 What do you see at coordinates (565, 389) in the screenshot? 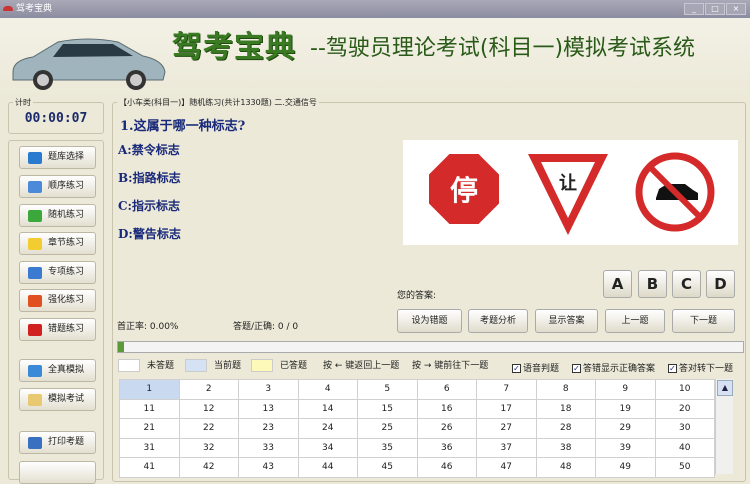
I see `question-cell: 8` at bounding box center [565, 389].